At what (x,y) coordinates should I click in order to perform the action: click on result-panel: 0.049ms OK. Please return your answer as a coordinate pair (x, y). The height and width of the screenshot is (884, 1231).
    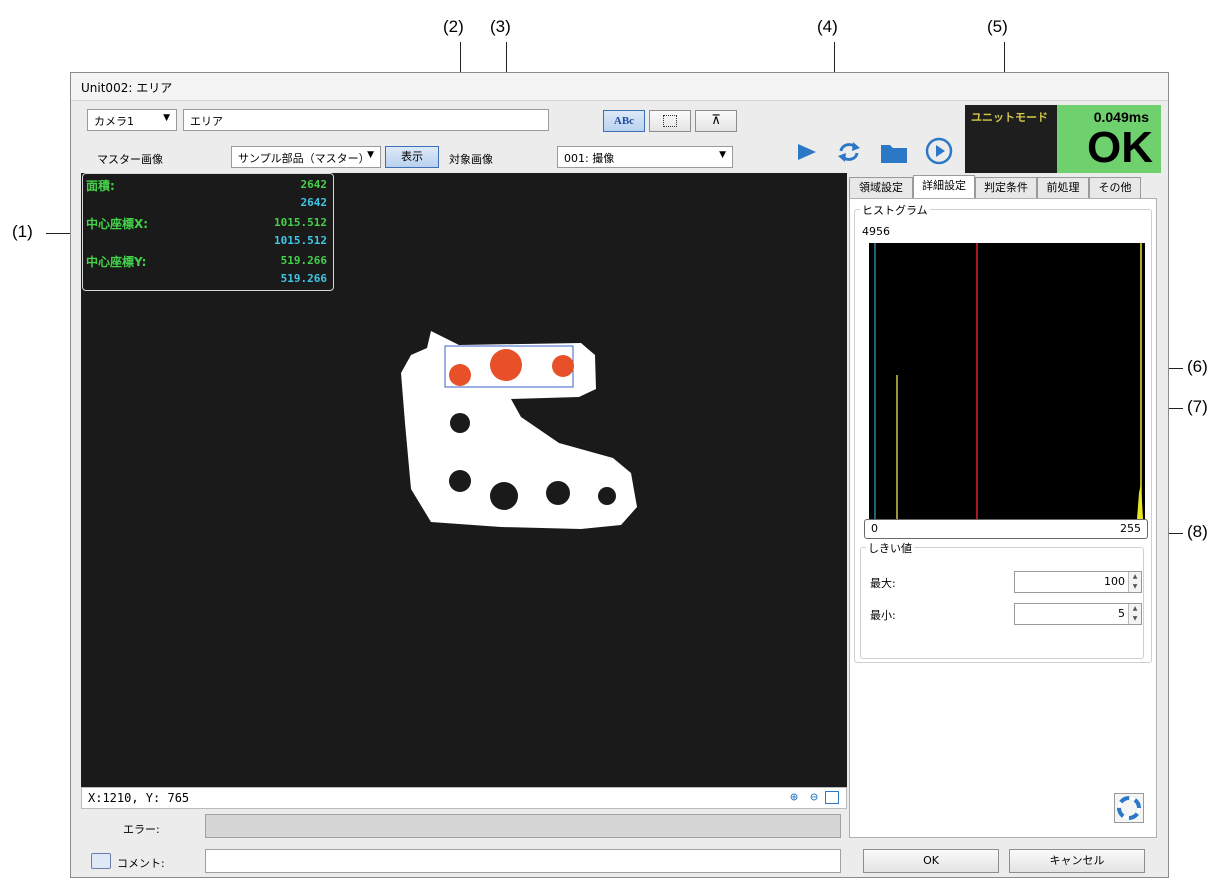
    Looking at the image, I should click on (1109, 139).